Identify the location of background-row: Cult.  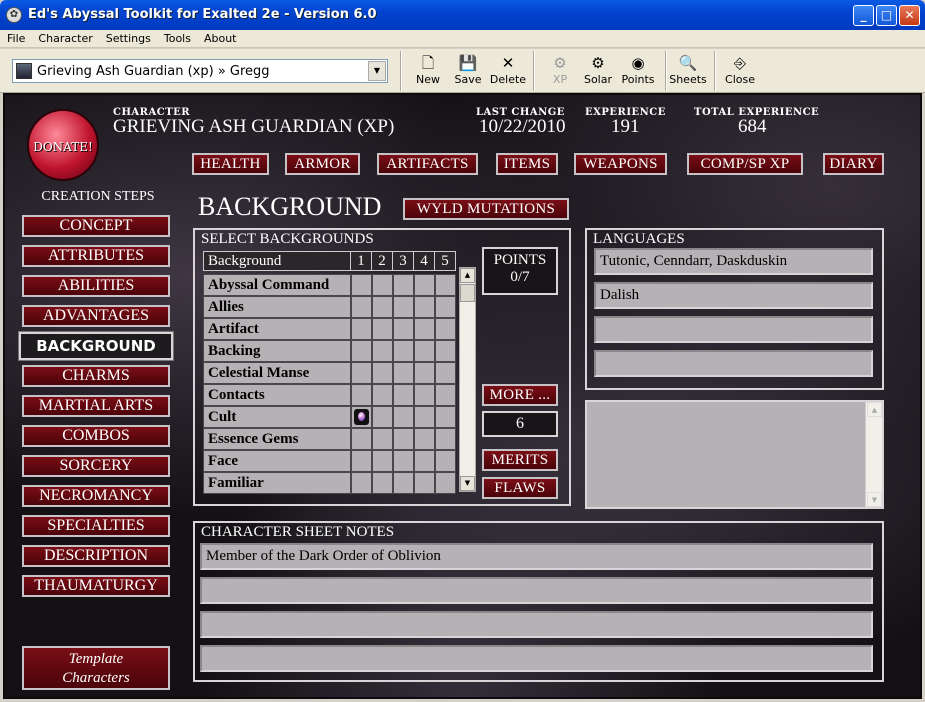
(329, 417).